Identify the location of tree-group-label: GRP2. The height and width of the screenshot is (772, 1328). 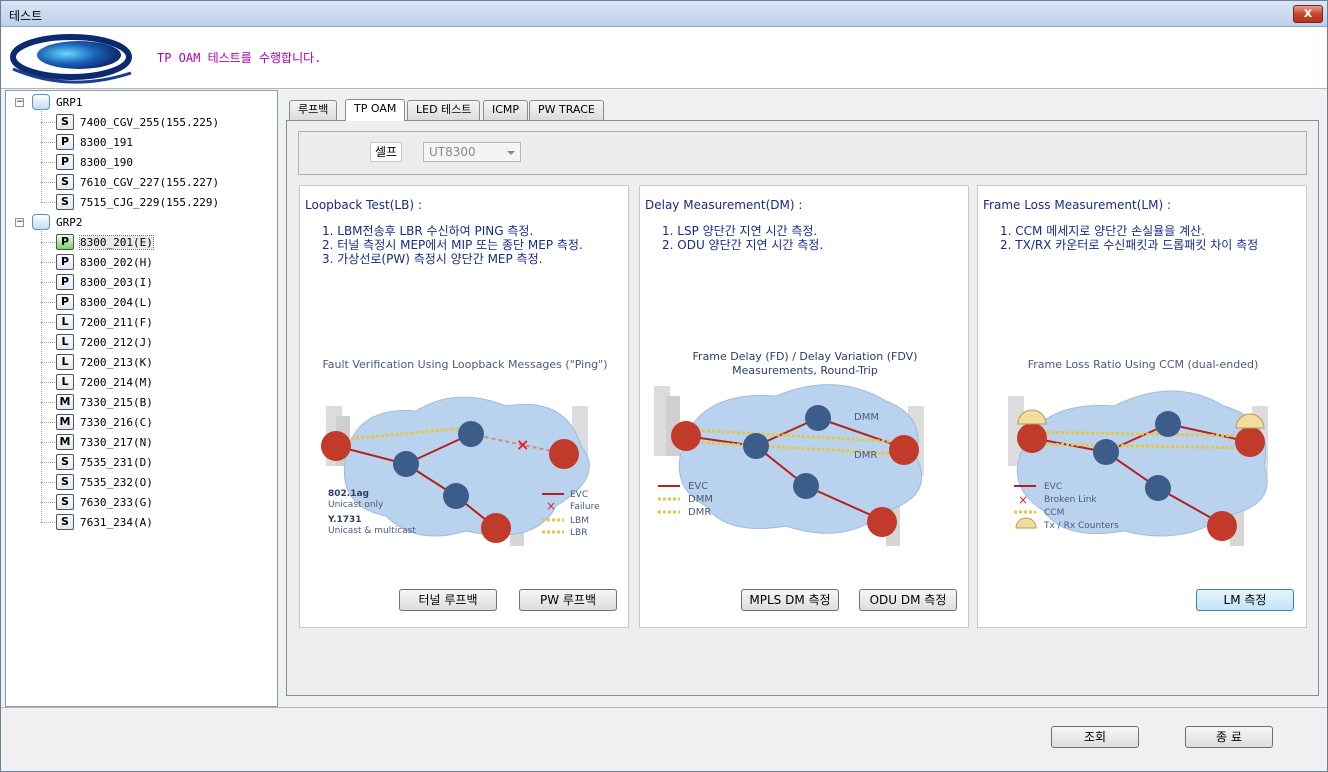
(69, 222).